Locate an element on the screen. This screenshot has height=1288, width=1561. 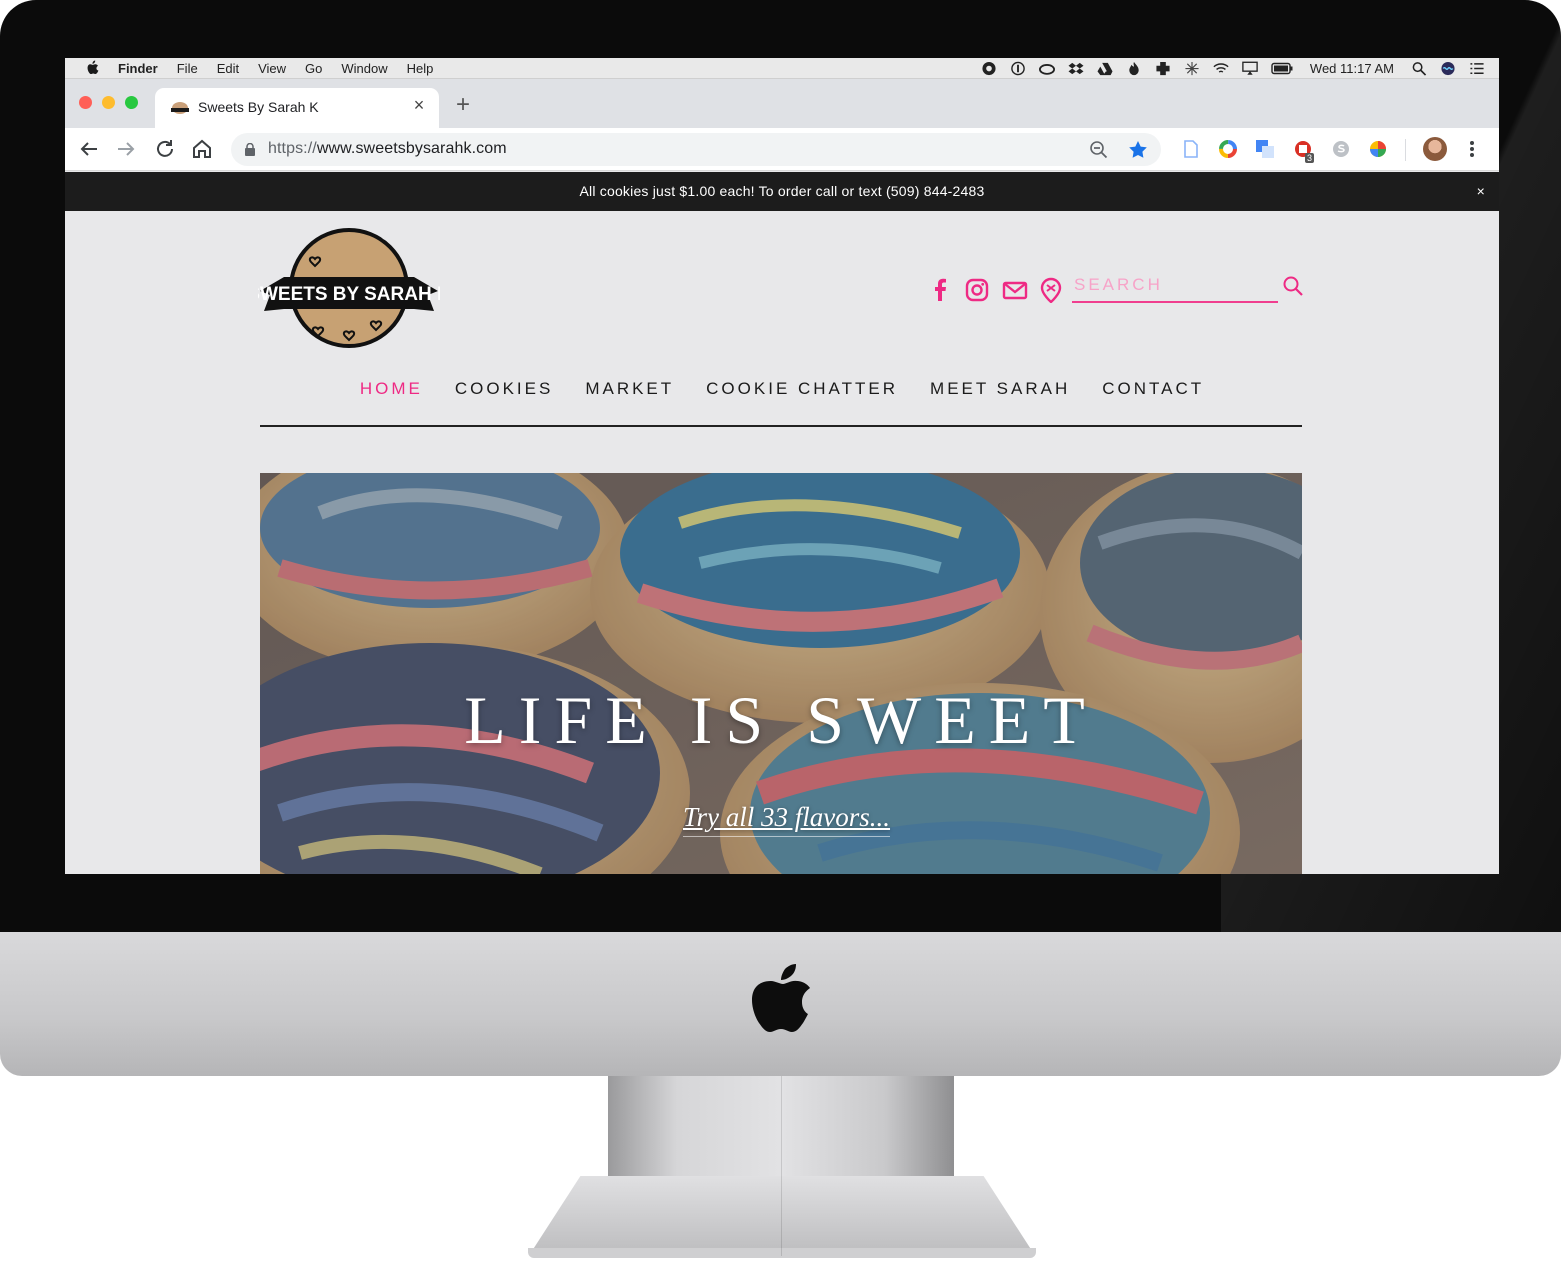
forward-arrow-icon is located at coordinates (126, 149).